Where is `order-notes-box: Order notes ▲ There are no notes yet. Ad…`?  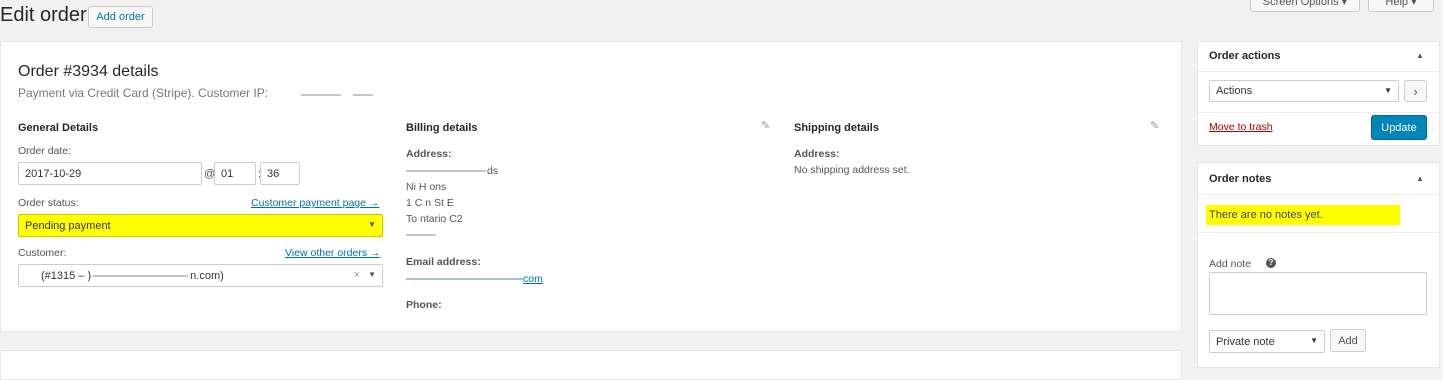
order-notes-box: Order notes ▲ There are no notes yet. Ad… is located at coordinates (1318, 265).